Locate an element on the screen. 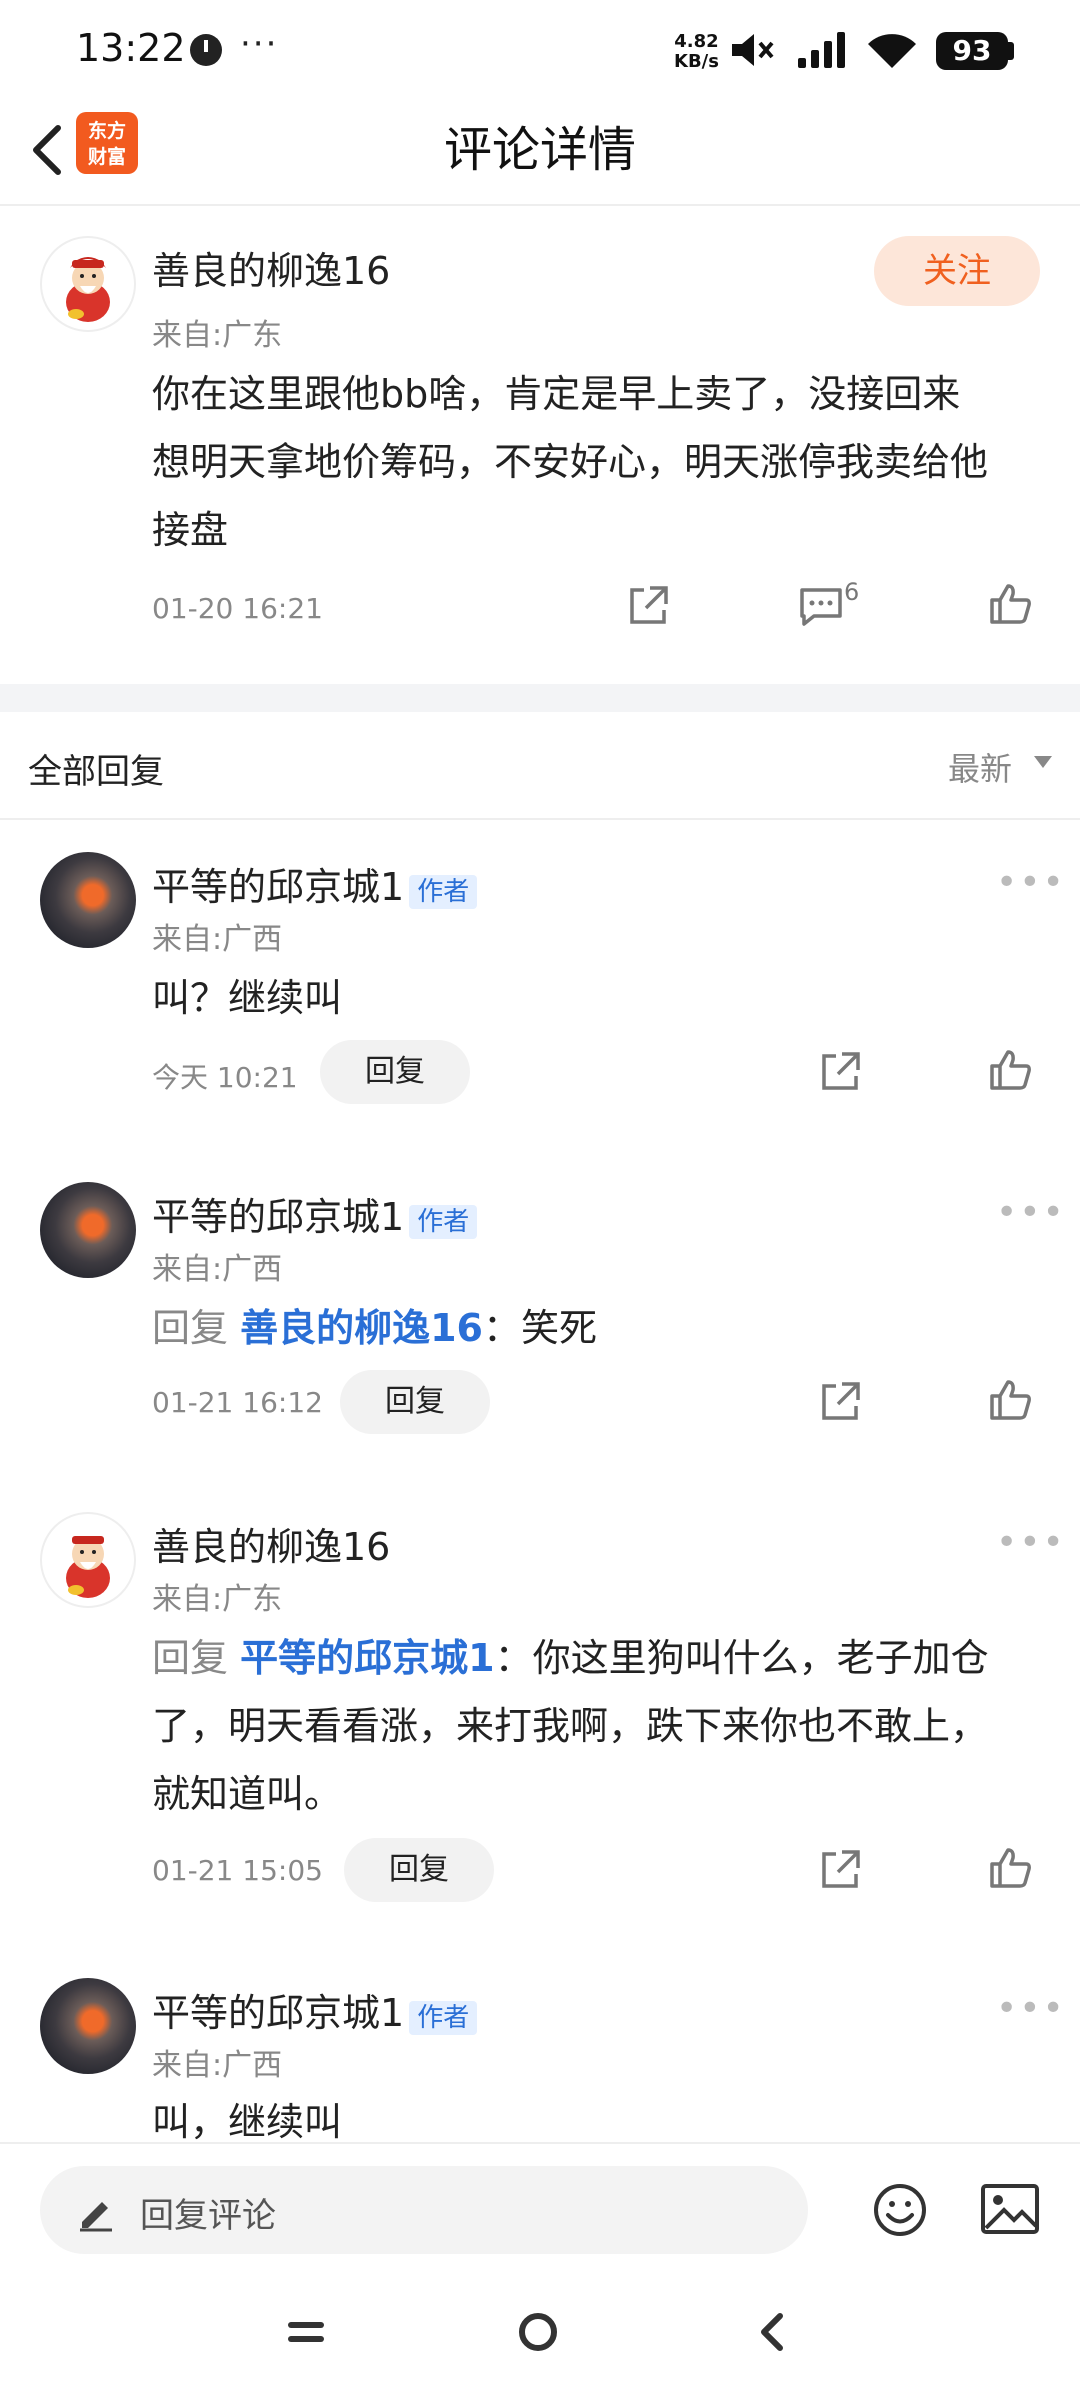 The width and height of the screenshot is (1080, 2400). battery-icon is located at coordinates (1011, 51).